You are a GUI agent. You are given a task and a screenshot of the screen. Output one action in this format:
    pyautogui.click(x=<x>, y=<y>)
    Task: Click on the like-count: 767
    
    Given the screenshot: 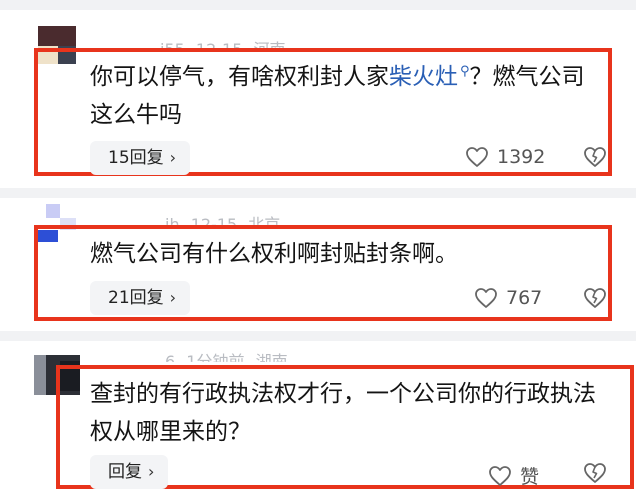 What is the action you would take?
    pyautogui.click(x=524, y=298)
    